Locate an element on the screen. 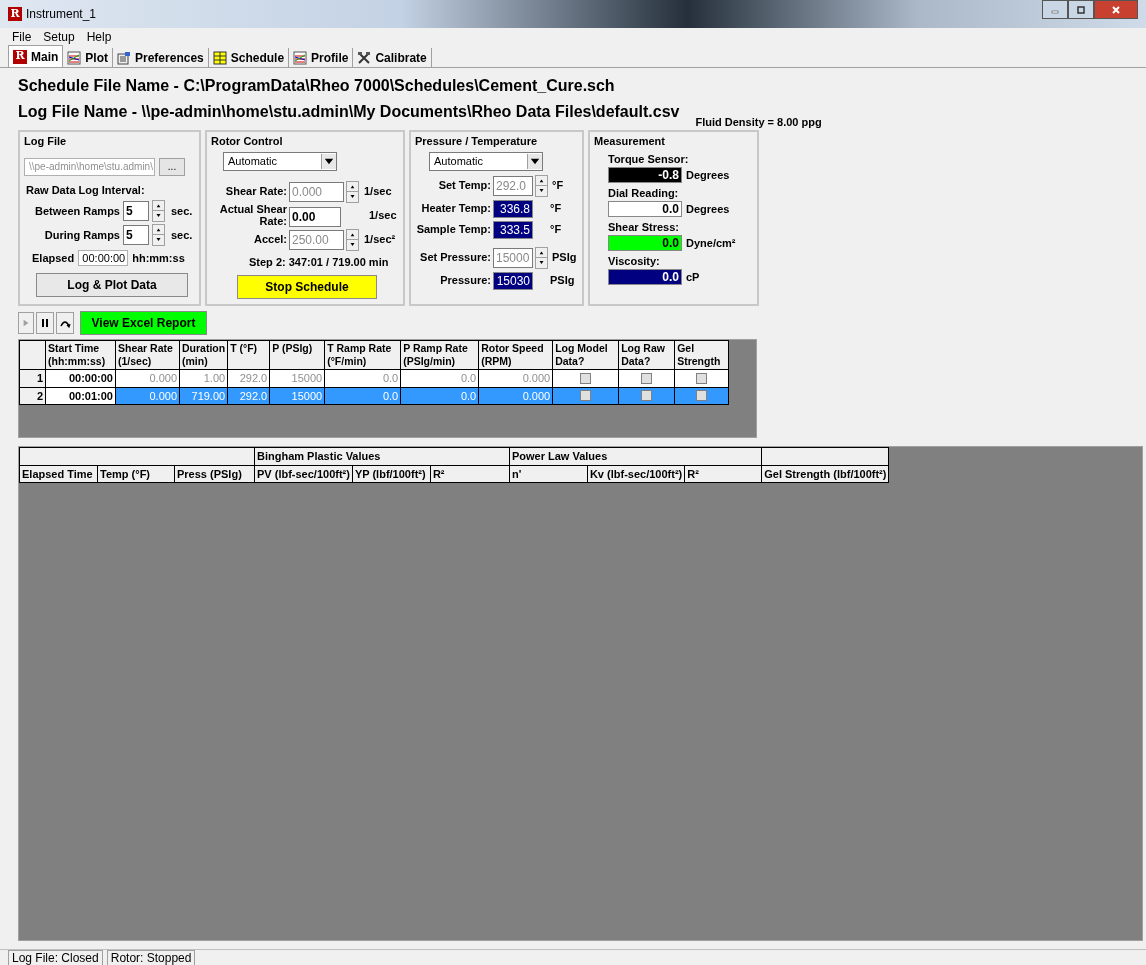 The image size is (1146, 965). tools-icon is located at coordinates (364, 57).